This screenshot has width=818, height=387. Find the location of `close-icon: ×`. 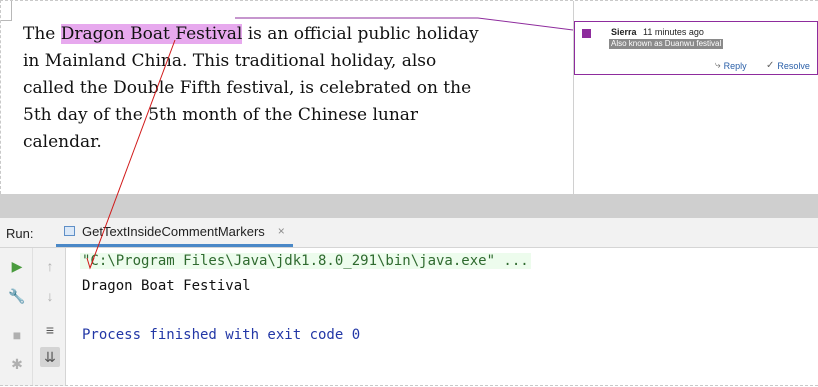

close-icon: × is located at coordinates (281, 231).